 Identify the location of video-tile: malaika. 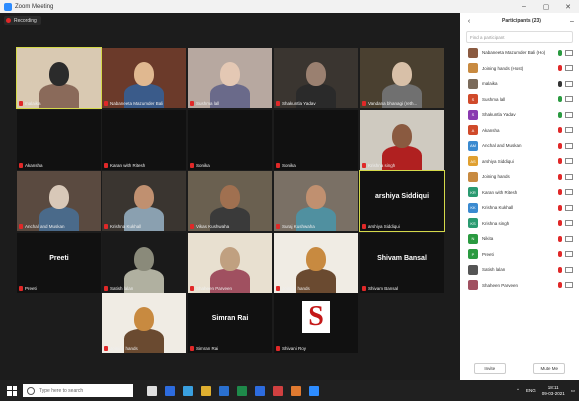
(59, 78).